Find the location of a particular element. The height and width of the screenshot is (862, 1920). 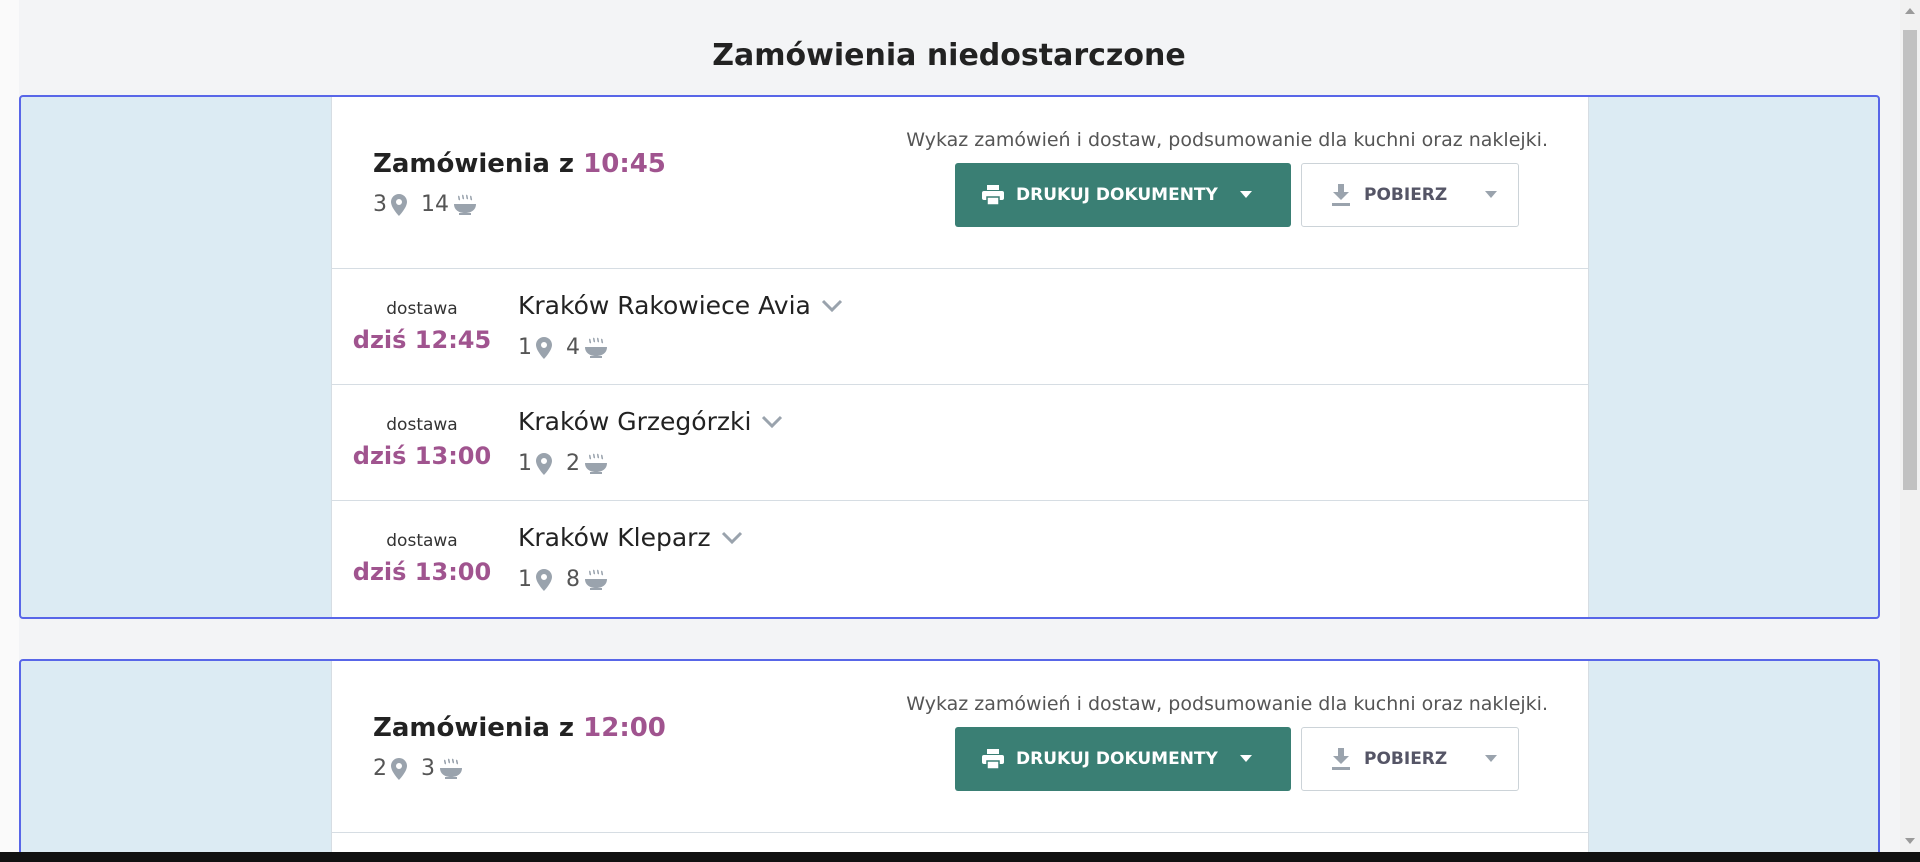

meals-count-value: 8 is located at coordinates (573, 579).